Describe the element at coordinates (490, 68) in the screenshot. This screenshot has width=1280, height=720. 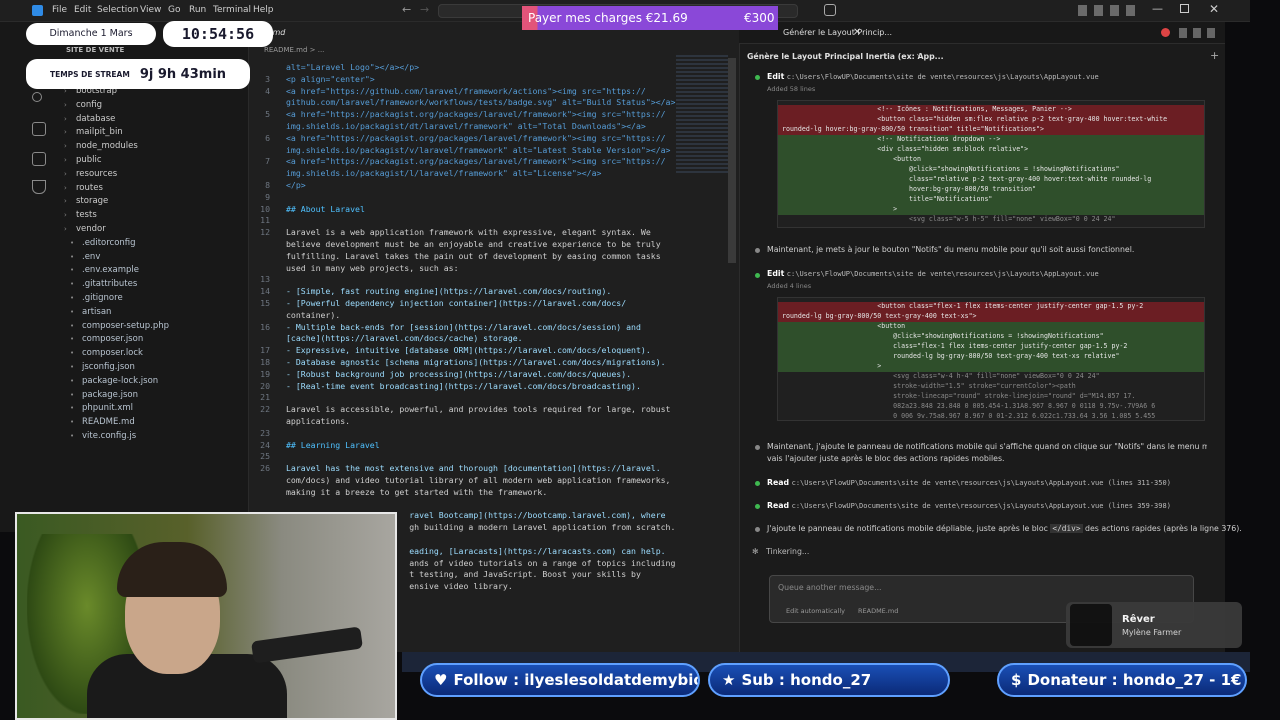
I see `code-line: alt="Laravel Logo"></a></p>` at that location.